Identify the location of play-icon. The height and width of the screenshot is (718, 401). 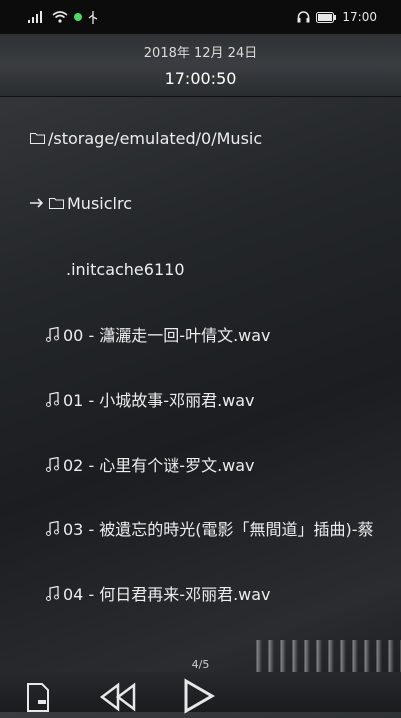
(198, 698).